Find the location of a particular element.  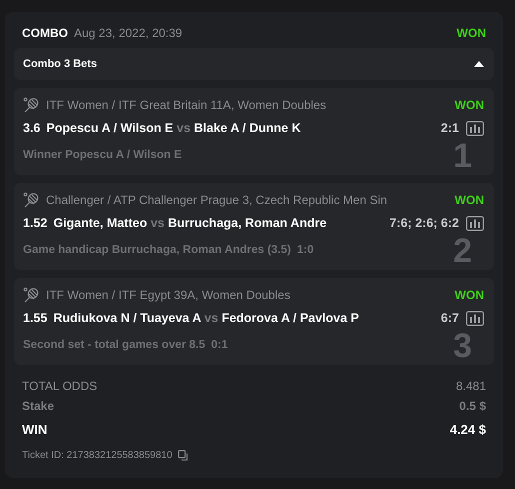

match-teams: Rudiukova N / Tuayeva A vs Fedorova A / Pavlova P is located at coordinates (206, 318).